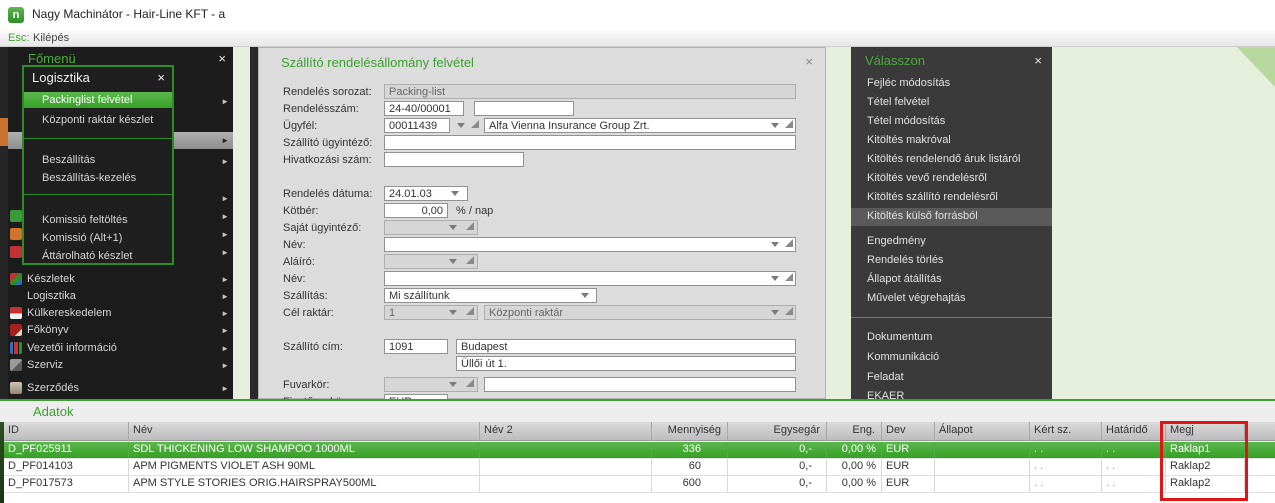 This screenshot has width=1275, height=503. I want to click on contract-icon, so click(16, 388).